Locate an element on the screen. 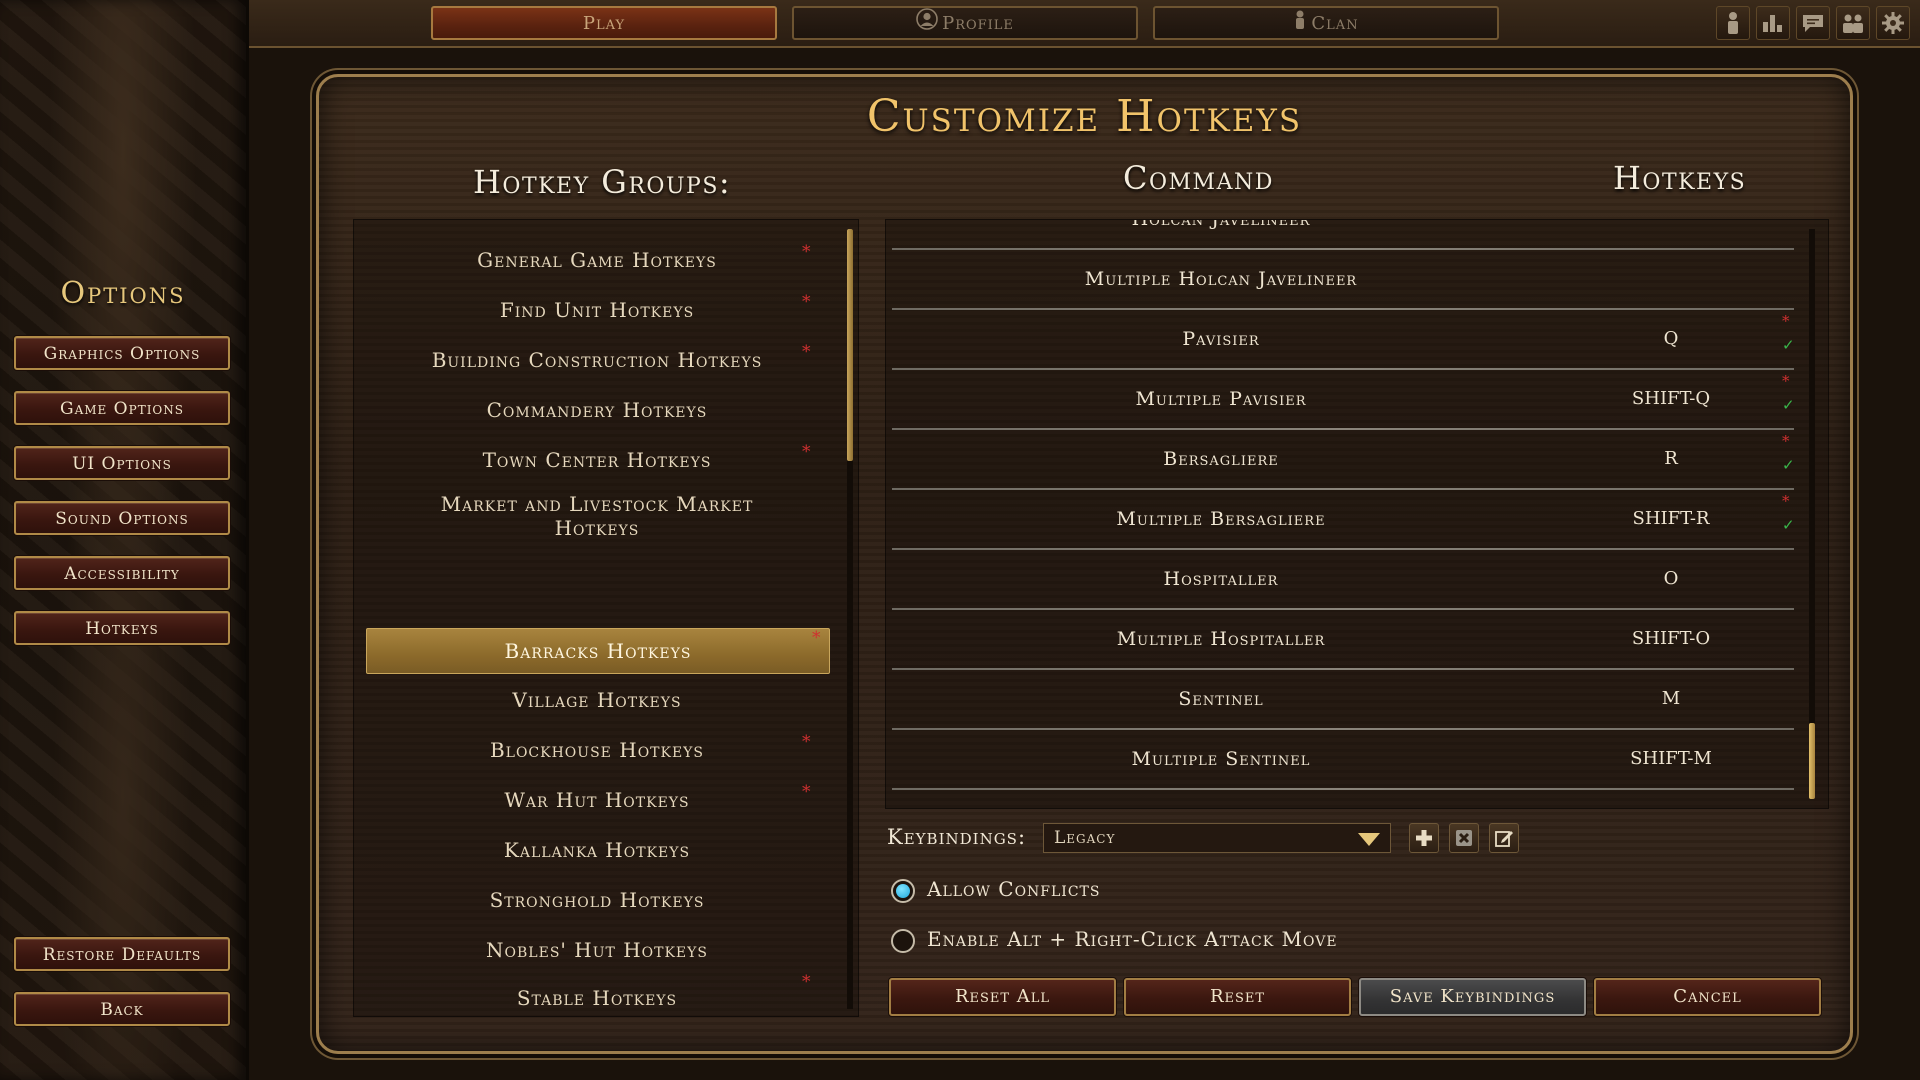  tab-play: Play is located at coordinates (604, 23).